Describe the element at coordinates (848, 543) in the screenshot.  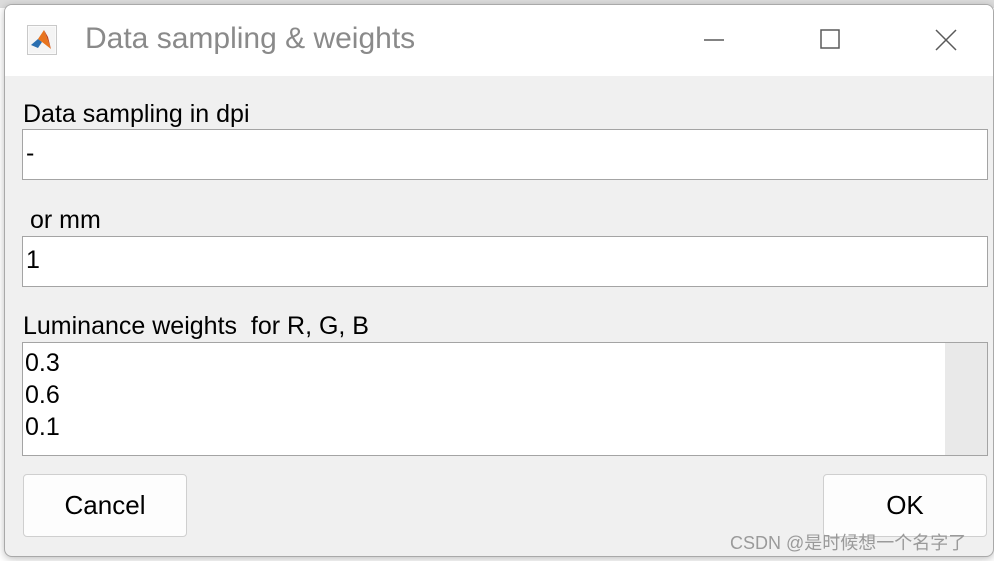
I see `watermark-text: CSDN @是时候想一个名字了` at that location.